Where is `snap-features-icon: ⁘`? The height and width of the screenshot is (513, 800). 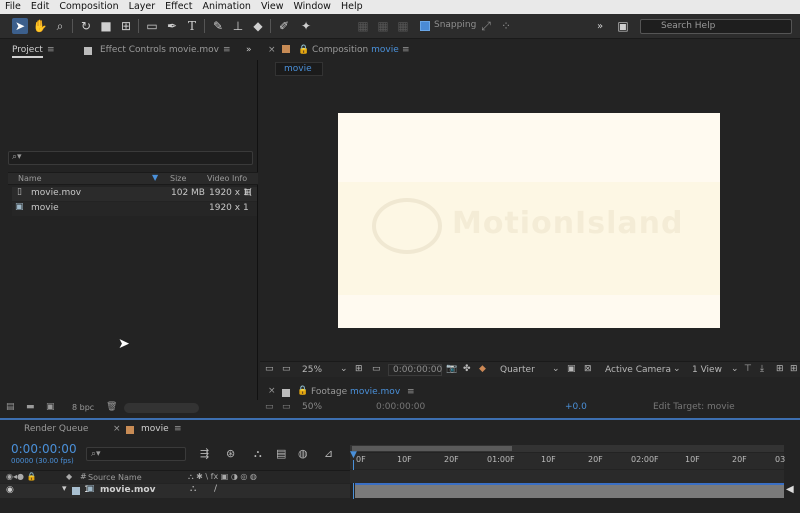 snap-features-icon: ⁘ is located at coordinates (506, 26).